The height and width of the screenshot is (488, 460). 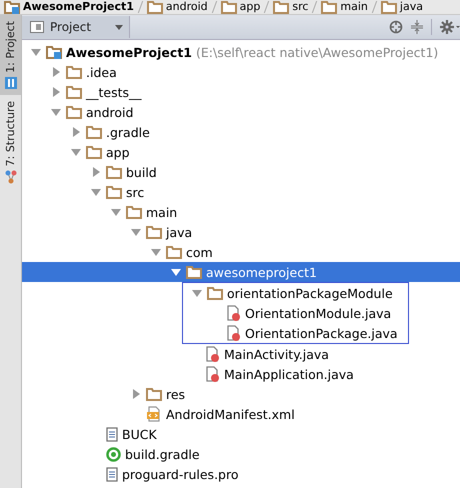 I want to click on tree-item: build, so click(x=241, y=172).